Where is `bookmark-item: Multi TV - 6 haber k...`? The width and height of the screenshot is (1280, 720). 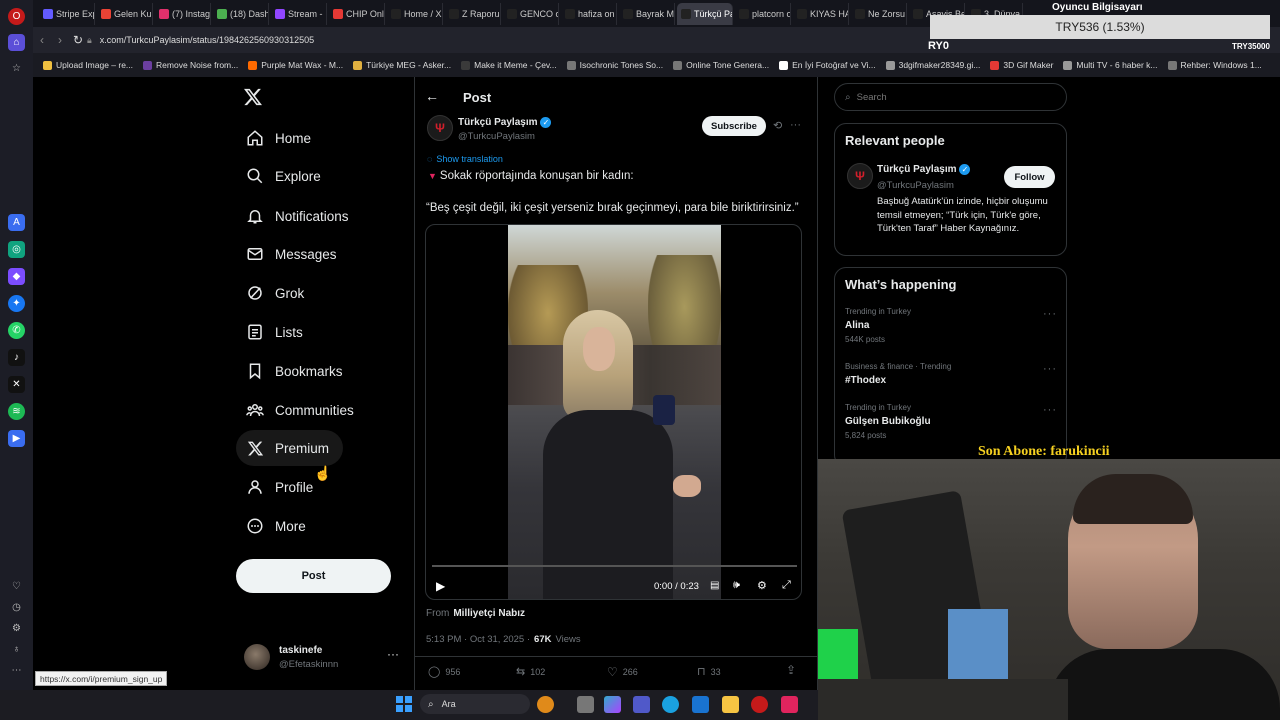 bookmark-item: Multi TV - 6 haber k... is located at coordinates (1110, 65).